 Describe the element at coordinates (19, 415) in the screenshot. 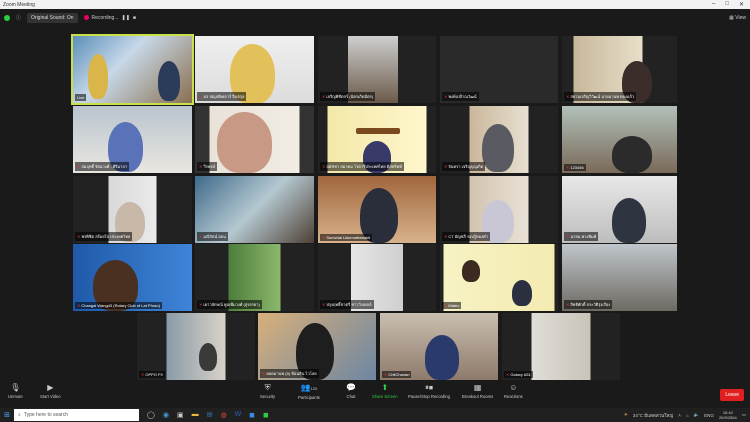

I see `search-icon: ⌕` at that location.